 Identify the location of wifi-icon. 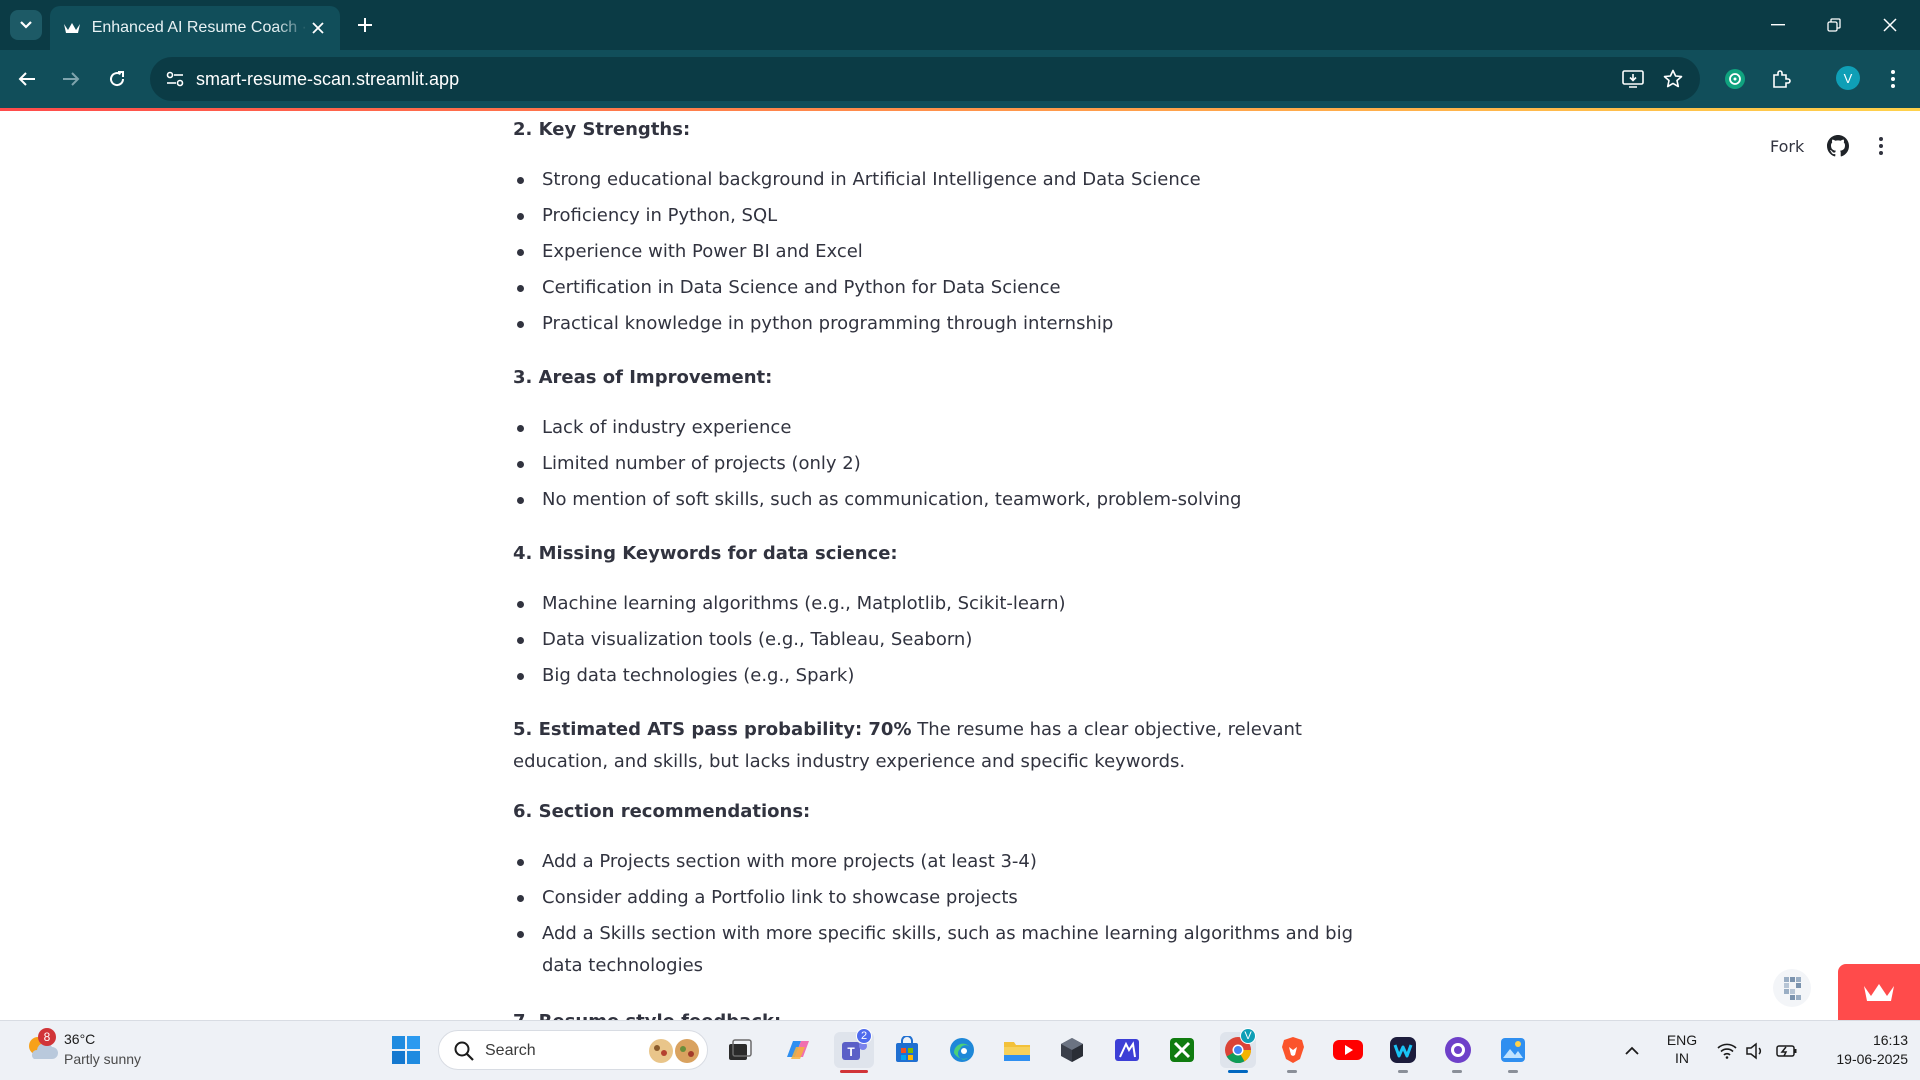
(1727, 1051).